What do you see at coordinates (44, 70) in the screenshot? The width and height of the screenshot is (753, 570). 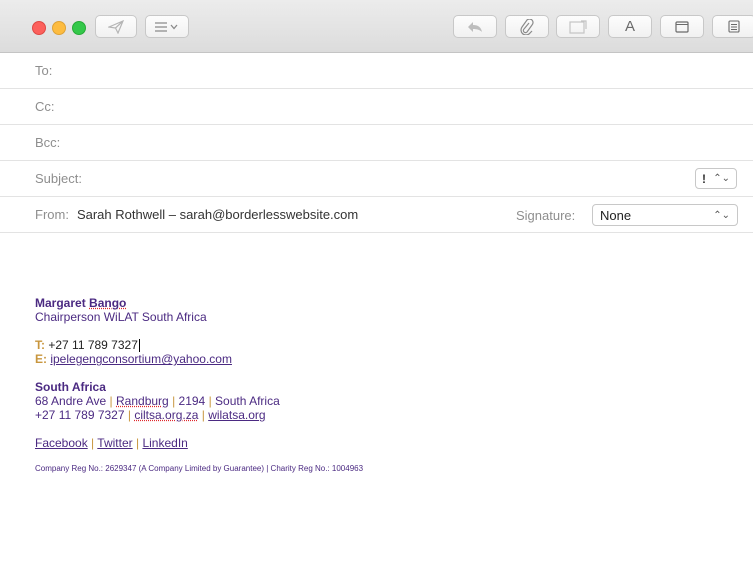 I see `to-label: To:` at bounding box center [44, 70].